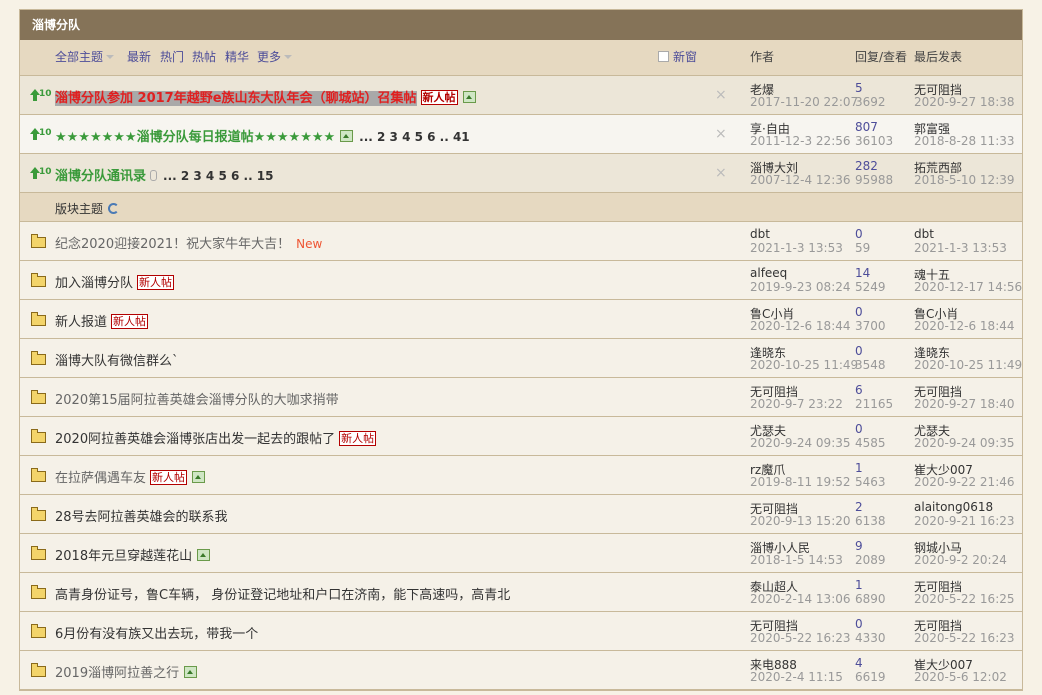 The height and width of the screenshot is (695, 1042). I want to click on new-window-checkbox, so click(663, 56).